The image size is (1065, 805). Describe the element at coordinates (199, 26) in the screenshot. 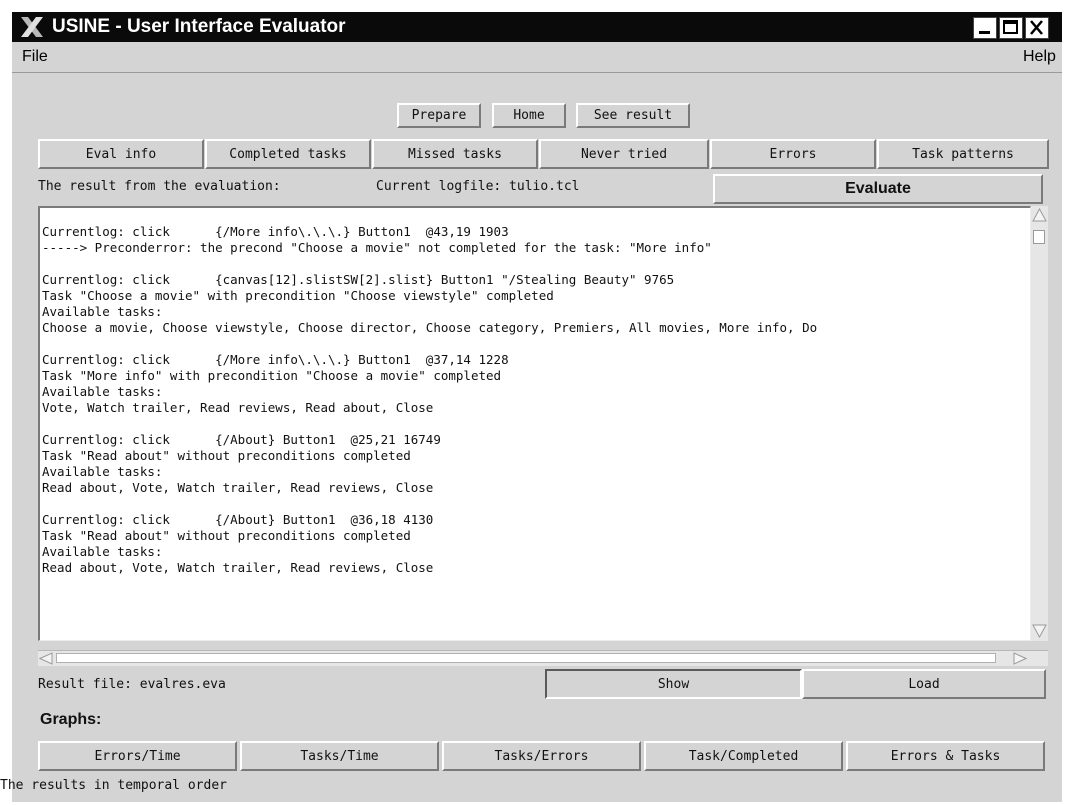

I see `window-title: USINE - User Interface Evaluator` at that location.